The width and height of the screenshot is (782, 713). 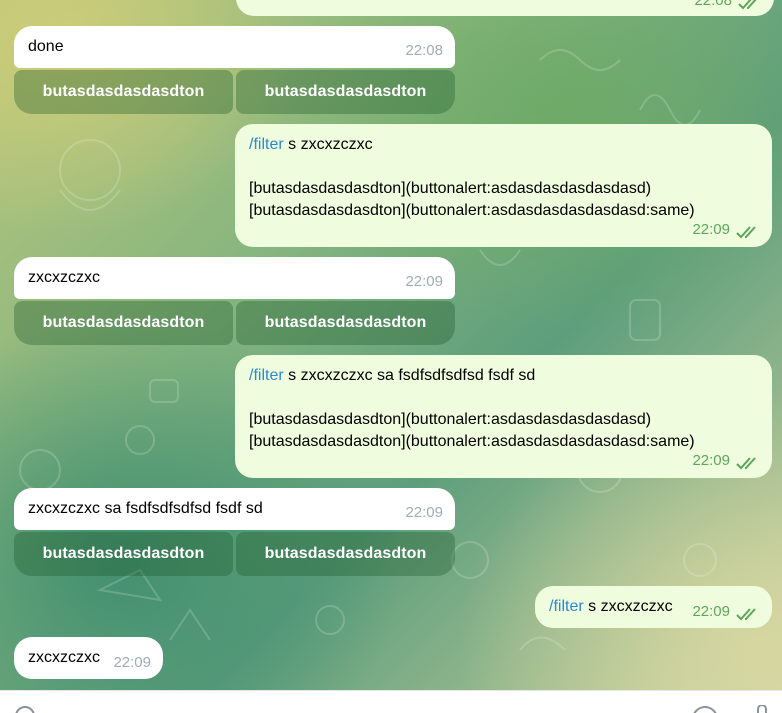 I want to click on microphone-icon, so click(x=762, y=709).